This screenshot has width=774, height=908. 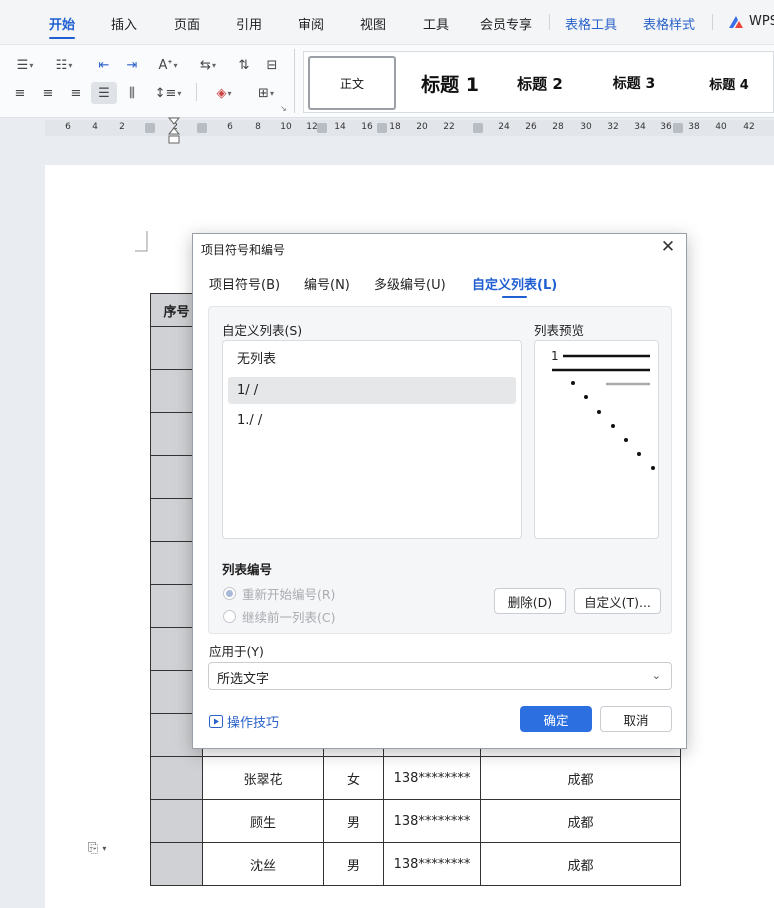 What do you see at coordinates (668, 247) in the screenshot?
I see `close-icon: ✕` at bounding box center [668, 247].